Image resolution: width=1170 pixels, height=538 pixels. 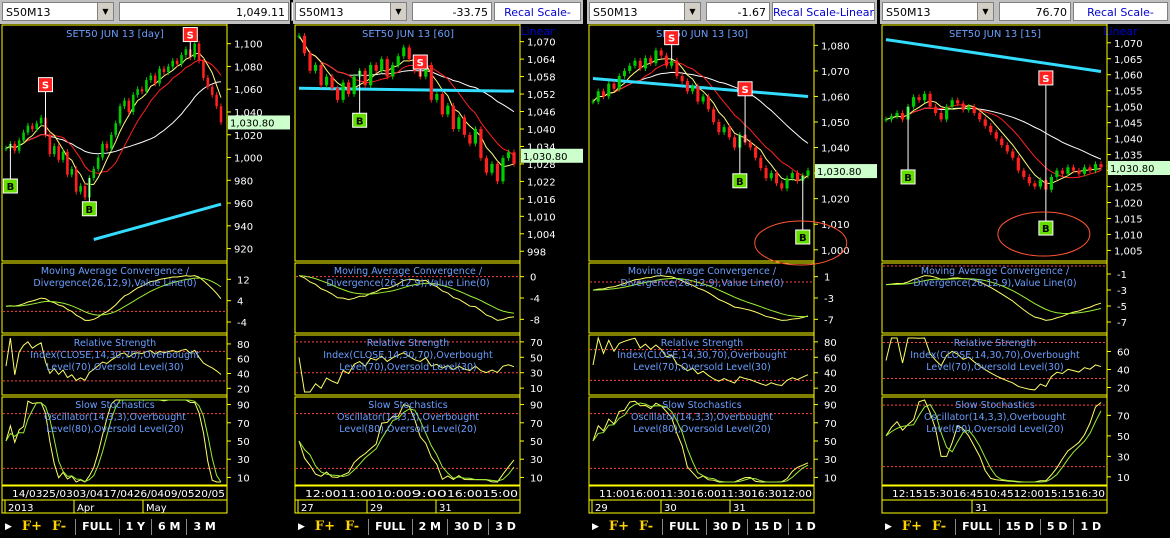 What do you see at coordinates (467, 527) in the screenshot?
I see `timeframe-button-2: 30 D` at bounding box center [467, 527].